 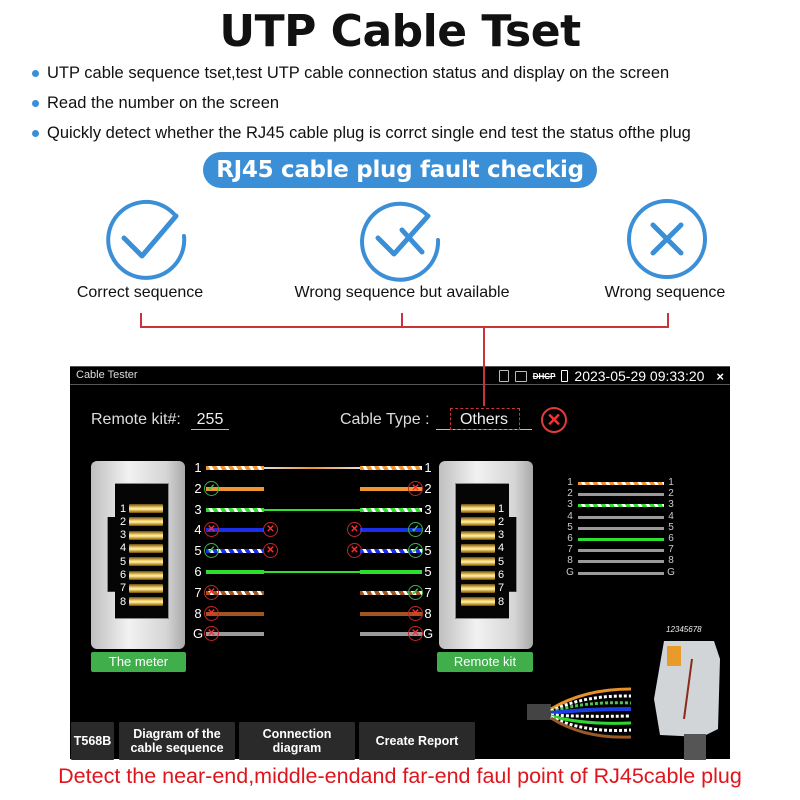 I want to click on cable-sequence-diagram-button: Diagram of the cable sequence, so click(x=177, y=741).